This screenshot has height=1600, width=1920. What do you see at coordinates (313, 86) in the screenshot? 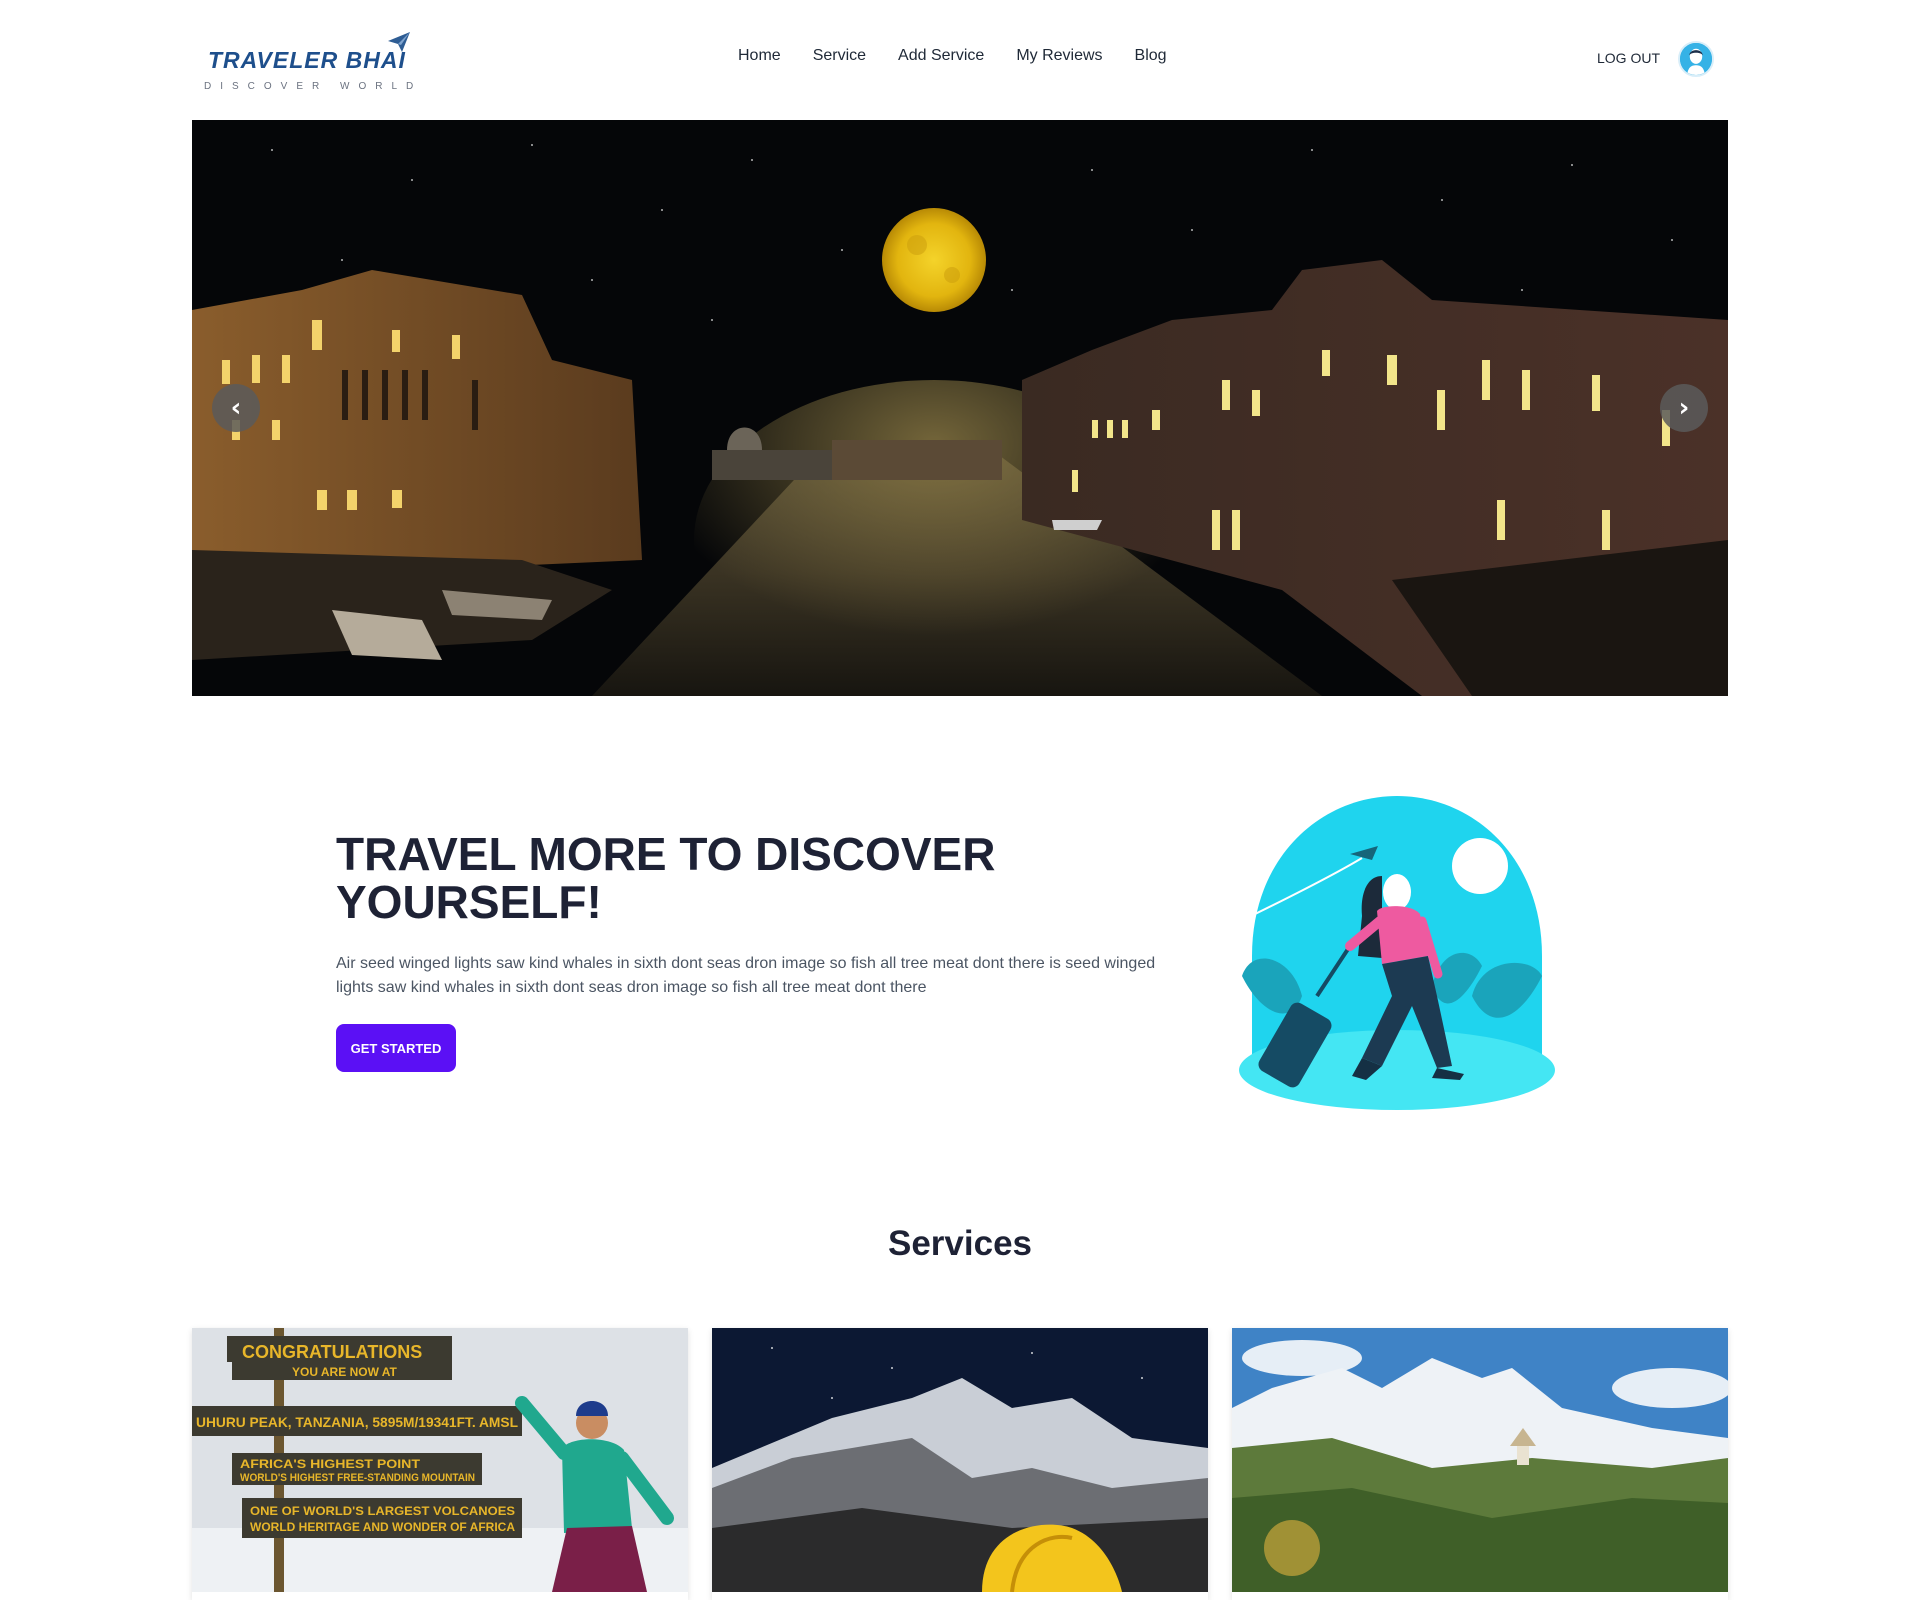
I see `brand-tagline: DISCOVER WORLD` at bounding box center [313, 86].